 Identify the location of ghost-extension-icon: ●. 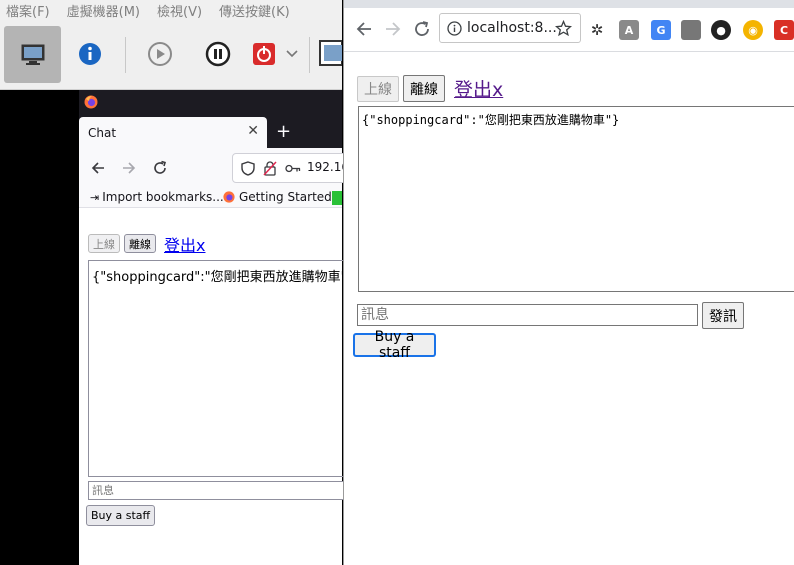
(721, 30).